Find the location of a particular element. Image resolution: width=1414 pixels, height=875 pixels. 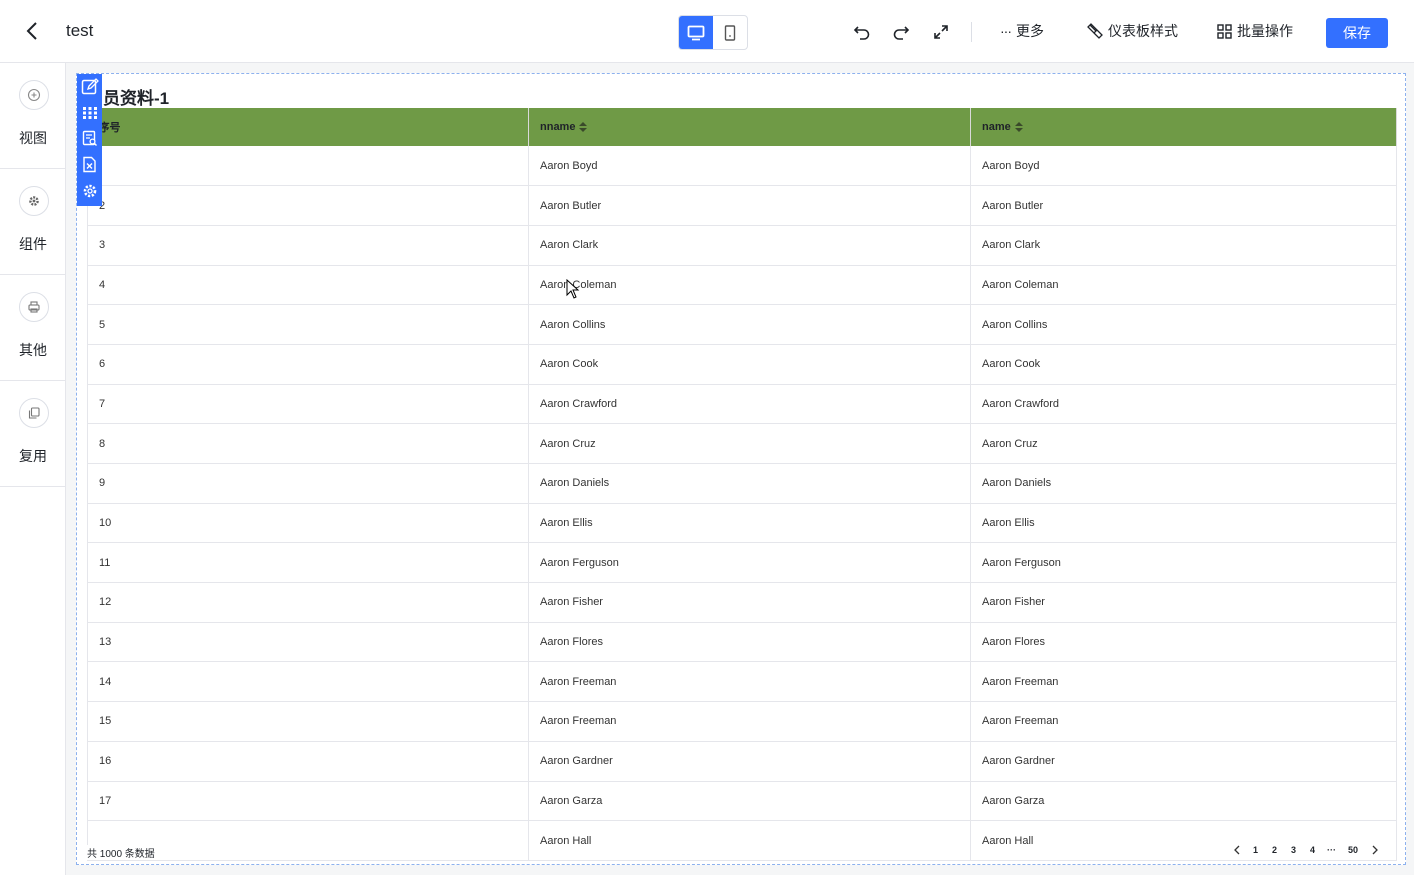

table-cell: 16 is located at coordinates (308, 761).